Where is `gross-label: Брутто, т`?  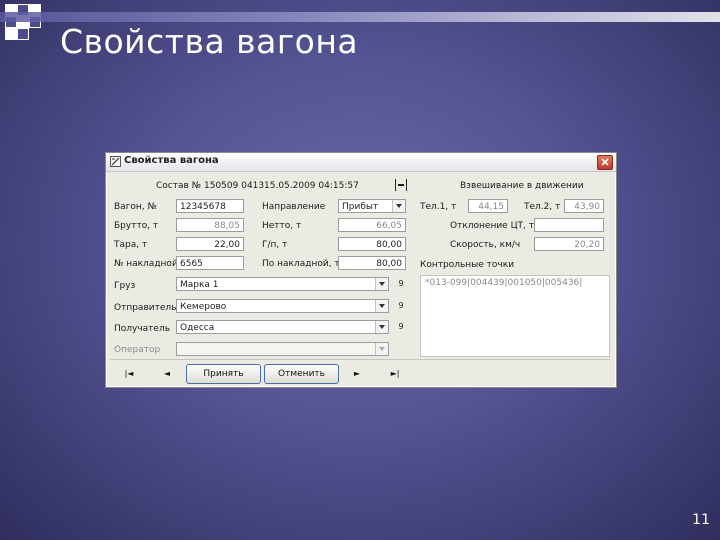
gross-label: Брутто, т is located at coordinates (136, 226).